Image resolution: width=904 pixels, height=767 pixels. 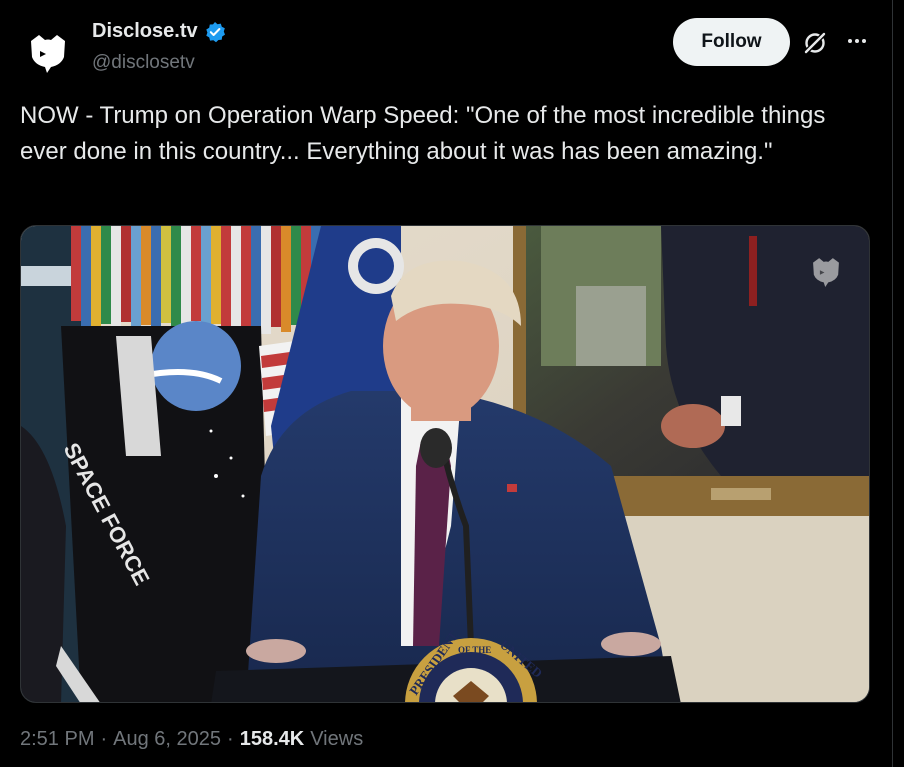 What do you see at coordinates (145, 31) in the screenshot?
I see `author-display-name: Disclose.tv` at bounding box center [145, 31].